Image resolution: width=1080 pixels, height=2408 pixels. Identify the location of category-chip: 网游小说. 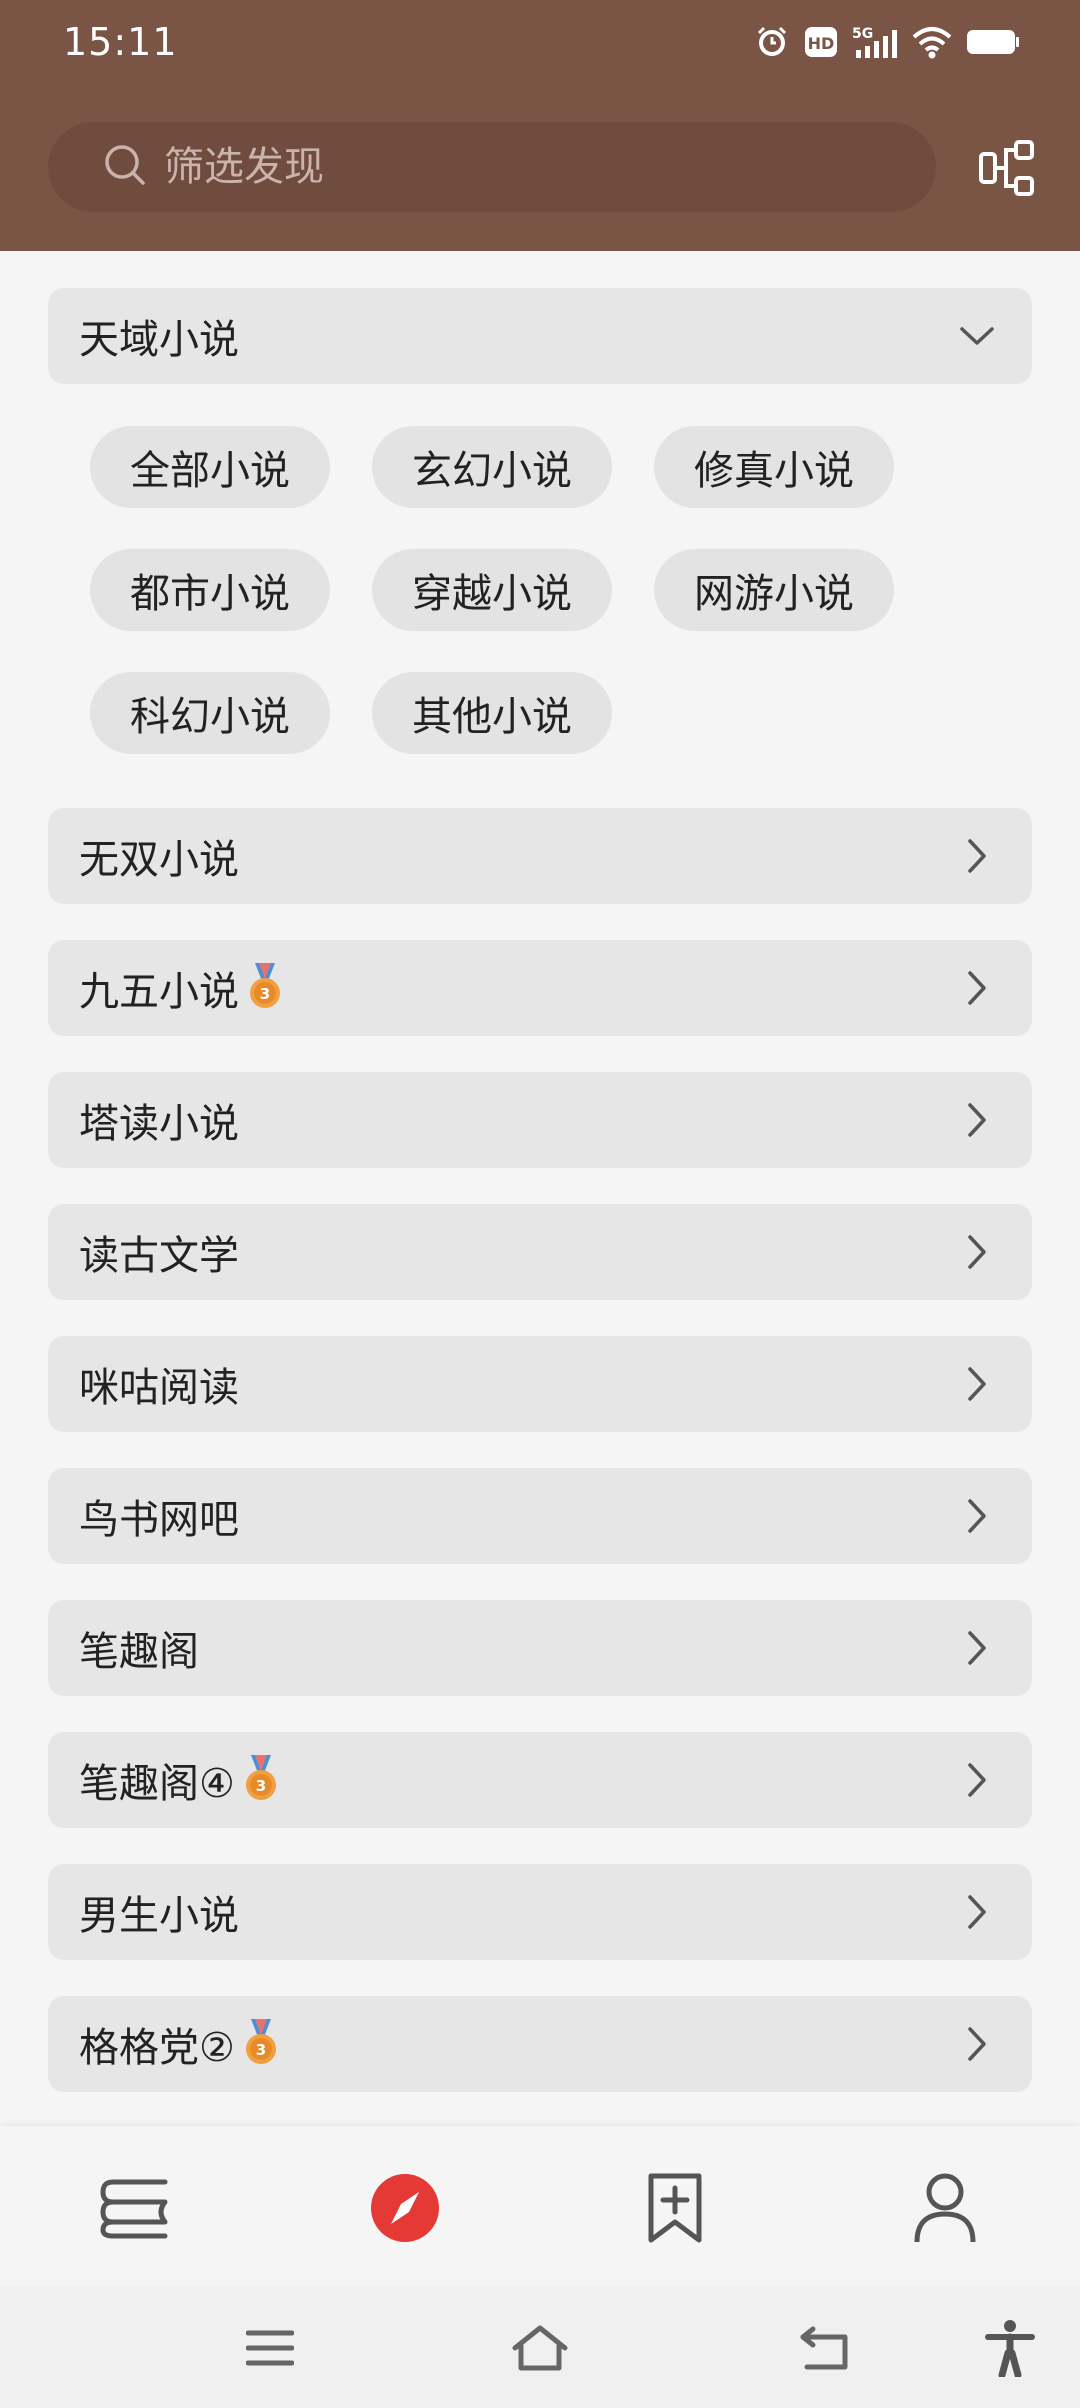
(774, 590).